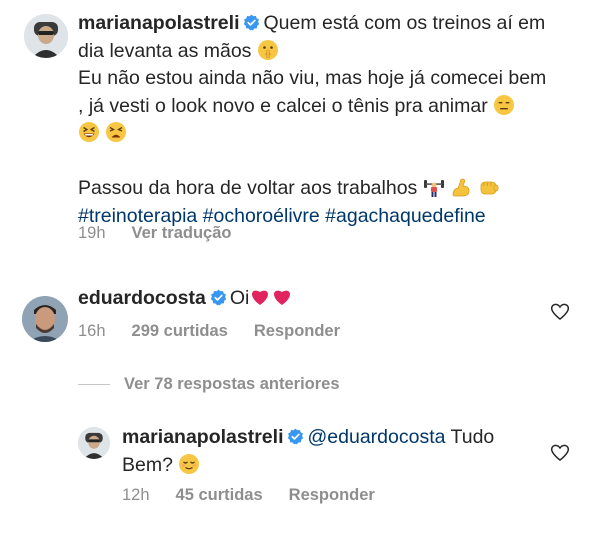 The image size is (600, 536). What do you see at coordinates (376, 437) in the screenshot?
I see `mention-link: @eduardocosta` at bounding box center [376, 437].